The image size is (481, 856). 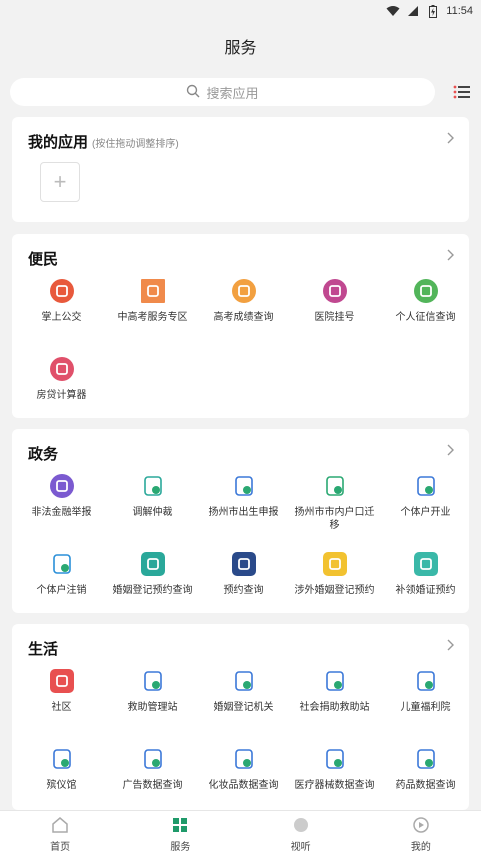 I want to click on government-item-0: 非法金融举报, so click(x=61, y=508).